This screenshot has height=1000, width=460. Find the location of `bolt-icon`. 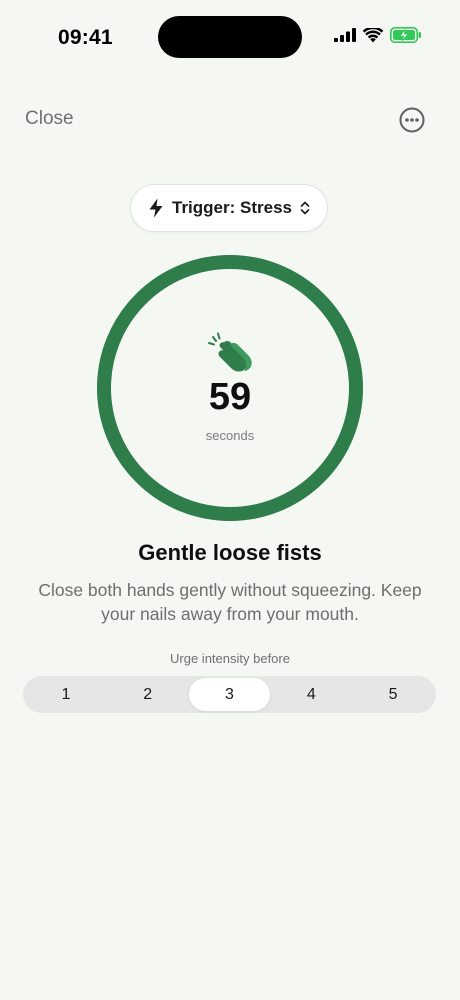

bolt-icon is located at coordinates (156, 208).